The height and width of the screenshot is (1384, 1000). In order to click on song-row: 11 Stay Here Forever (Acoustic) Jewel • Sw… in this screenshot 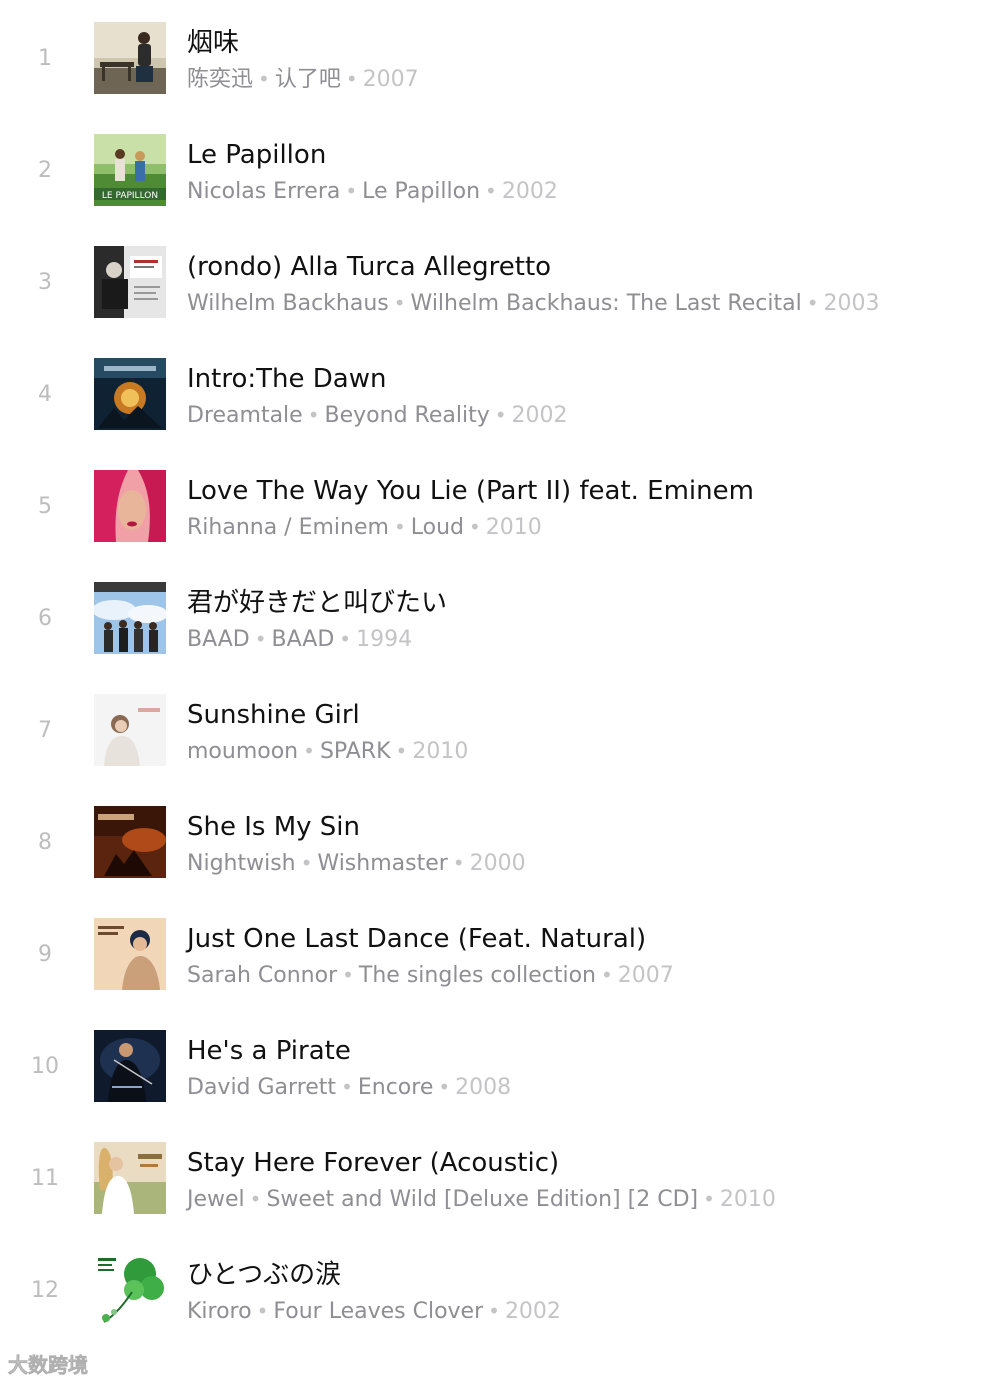, I will do `click(500, 1198)`.